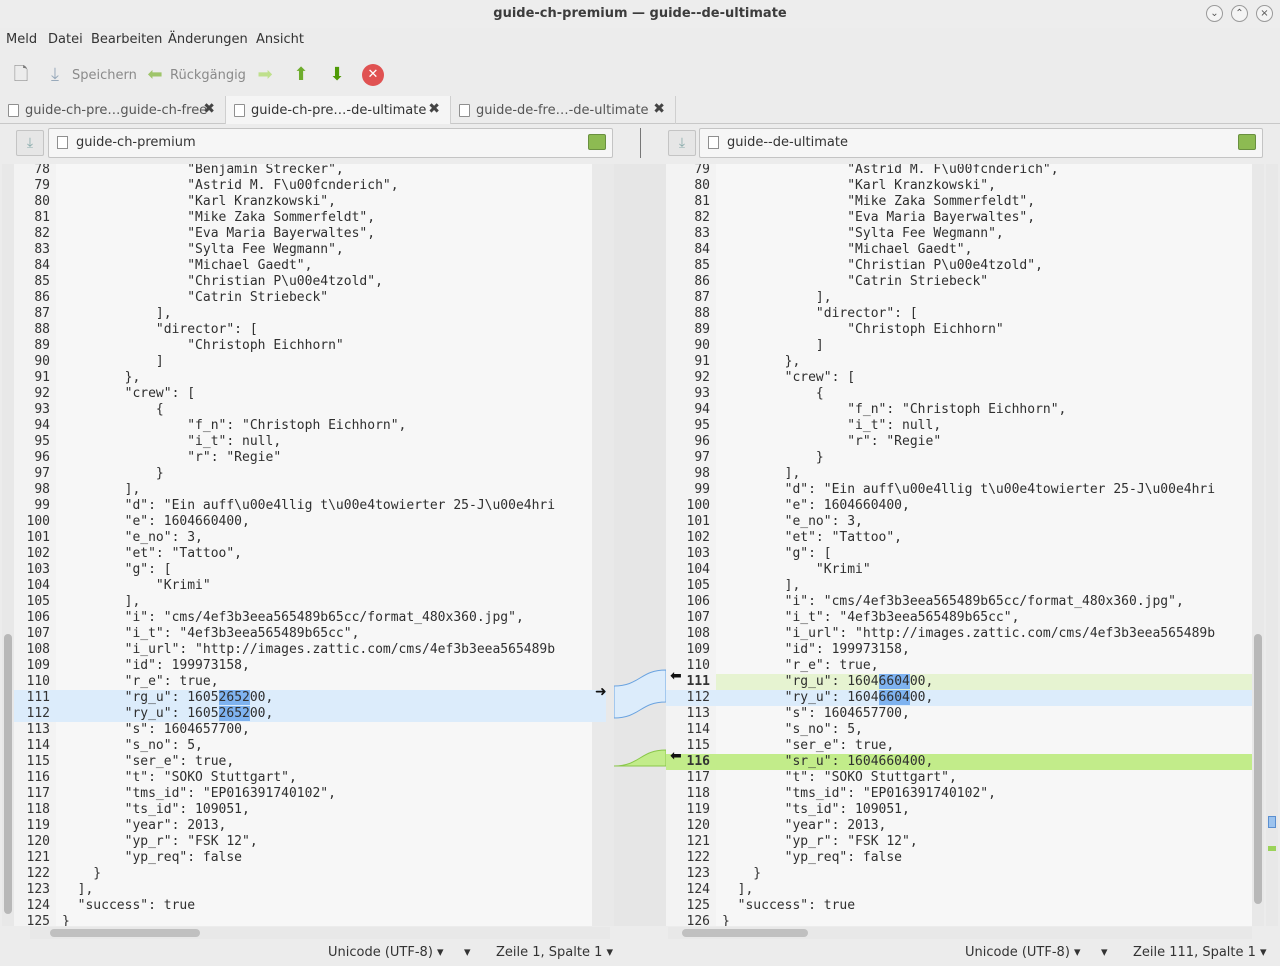 This screenshot has height=966, width=1280. Describe the element at coordinates (65, 39) in the screenshot. I see `menu-datei: Datei` at that location.